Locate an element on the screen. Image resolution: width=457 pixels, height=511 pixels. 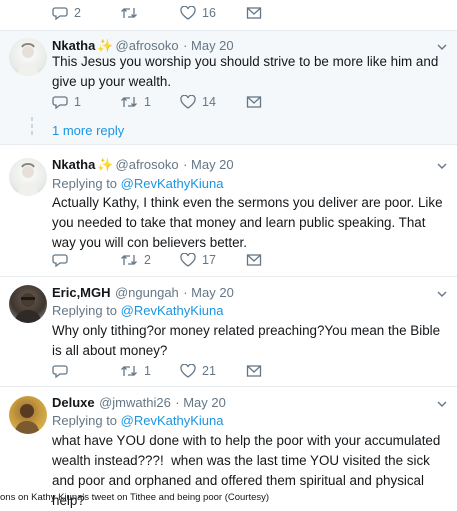
reply-action: 2 is located at coordinates (66, 13).